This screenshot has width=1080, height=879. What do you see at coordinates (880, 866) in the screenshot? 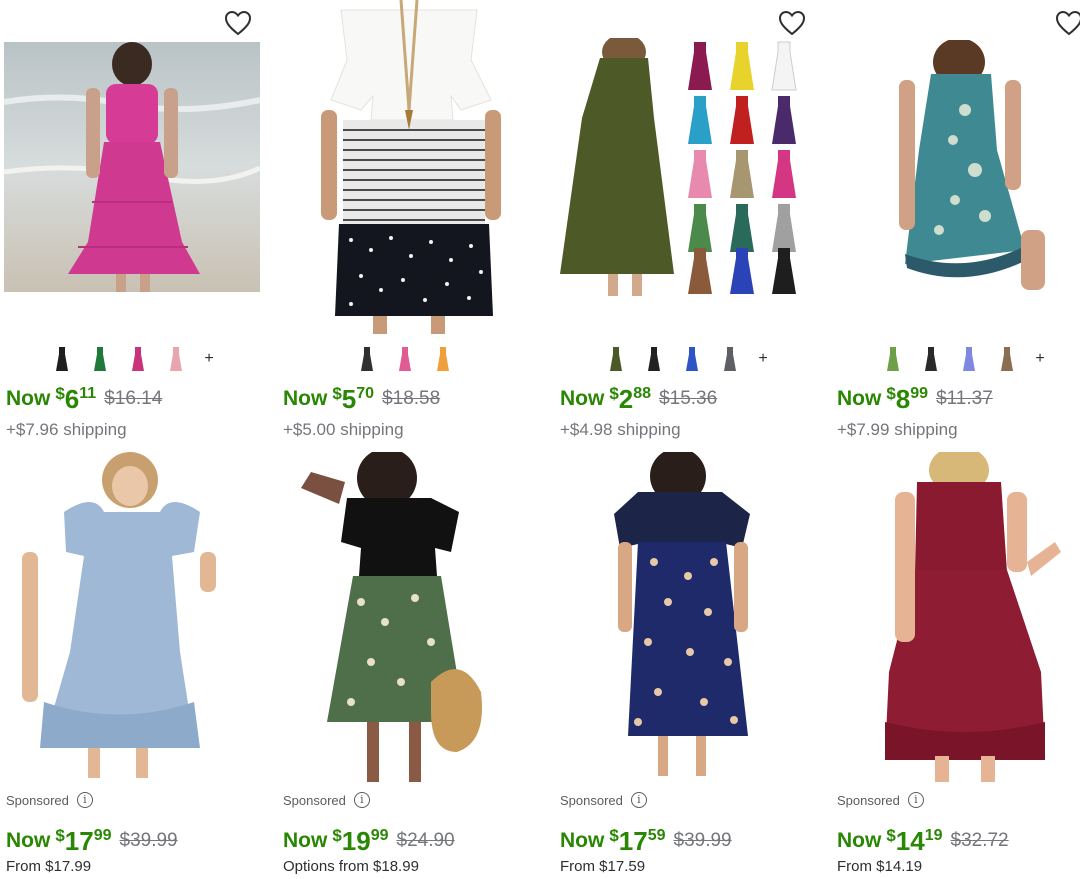
I see `from-price-text: From $14.19` at bounding box center [880, 866].